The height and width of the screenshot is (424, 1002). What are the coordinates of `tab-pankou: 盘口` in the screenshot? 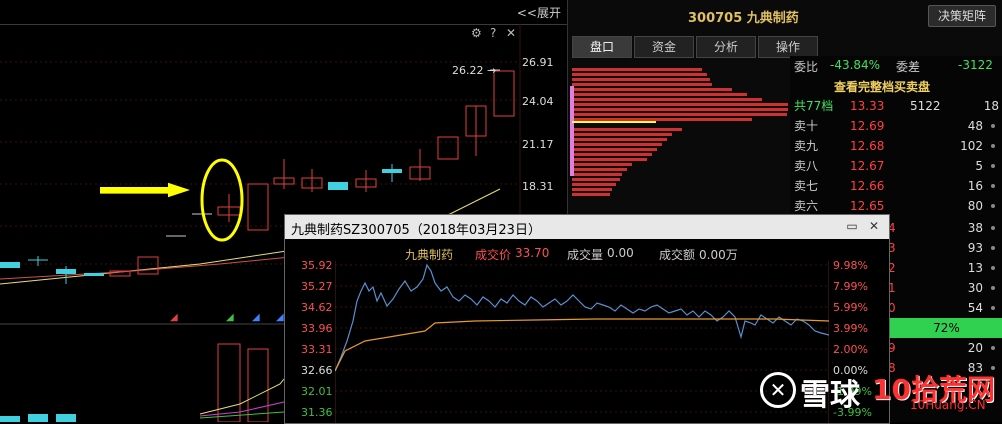 It's located at (602, 47).